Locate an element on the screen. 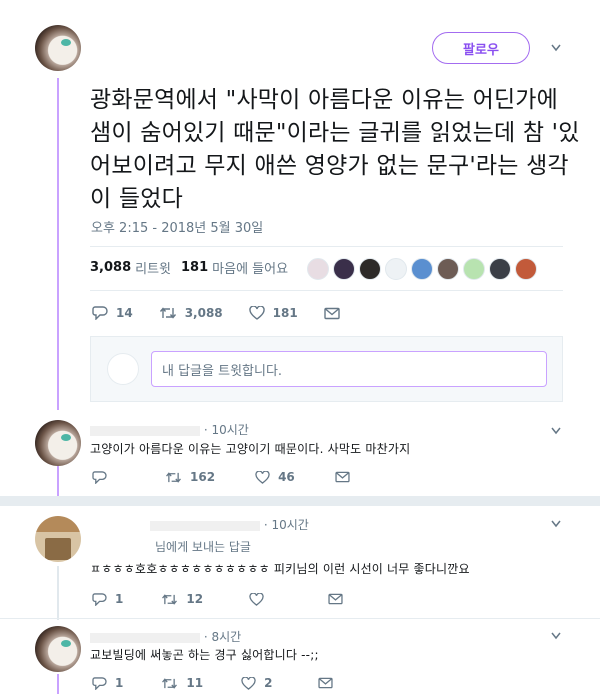 This screenshot has height=694, width=600. tweet-stats: 3,088 리트윗 181 마음에 들어요 is located at coordinates (194, 267).